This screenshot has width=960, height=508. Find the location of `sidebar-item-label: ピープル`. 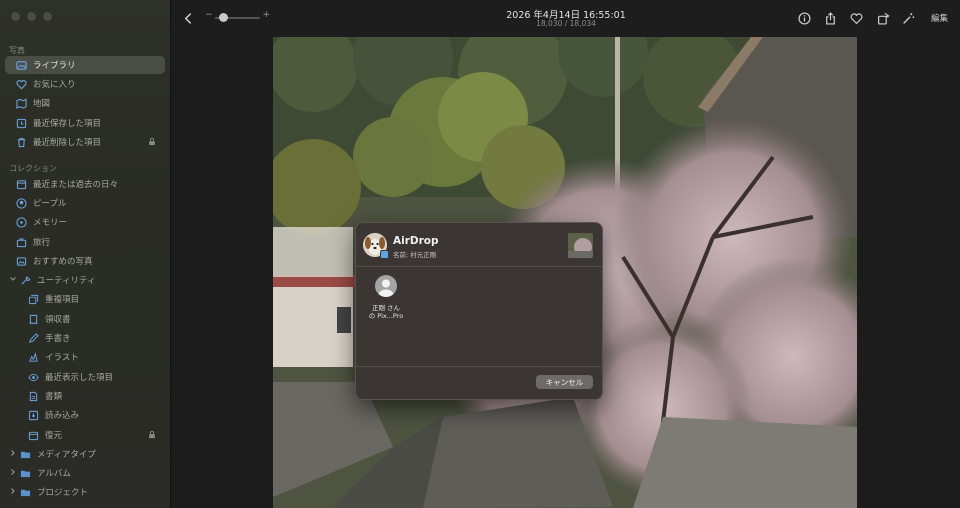

sidebar-item-label: ピープル is located at coordinates (50, 204).